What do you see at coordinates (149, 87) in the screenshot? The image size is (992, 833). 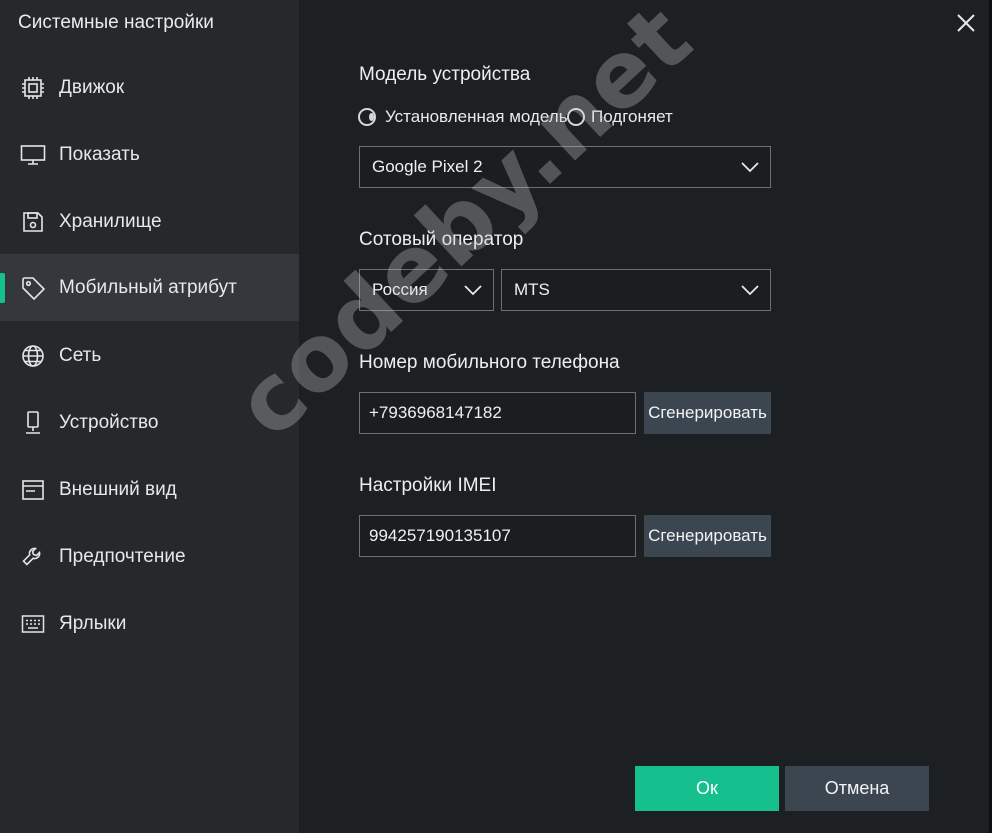 I see `sidebar-item-engine: Движок` at bounding box center [149, 87].